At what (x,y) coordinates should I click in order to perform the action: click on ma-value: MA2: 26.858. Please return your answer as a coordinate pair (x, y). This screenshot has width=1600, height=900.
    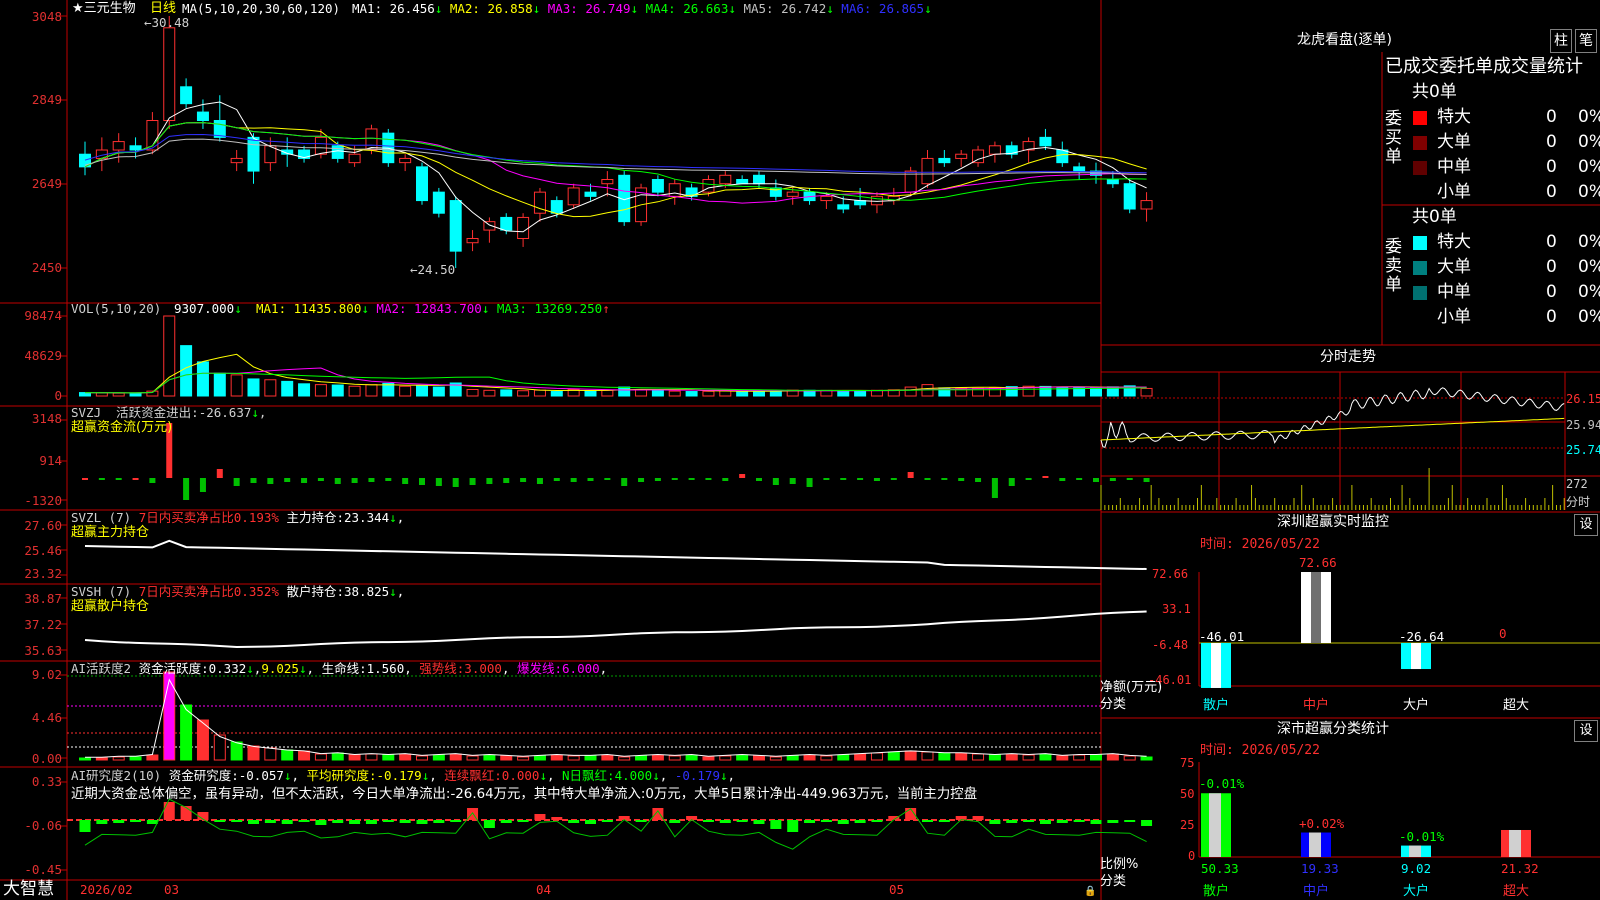
    Looking at the image, I should click on (491, 8).